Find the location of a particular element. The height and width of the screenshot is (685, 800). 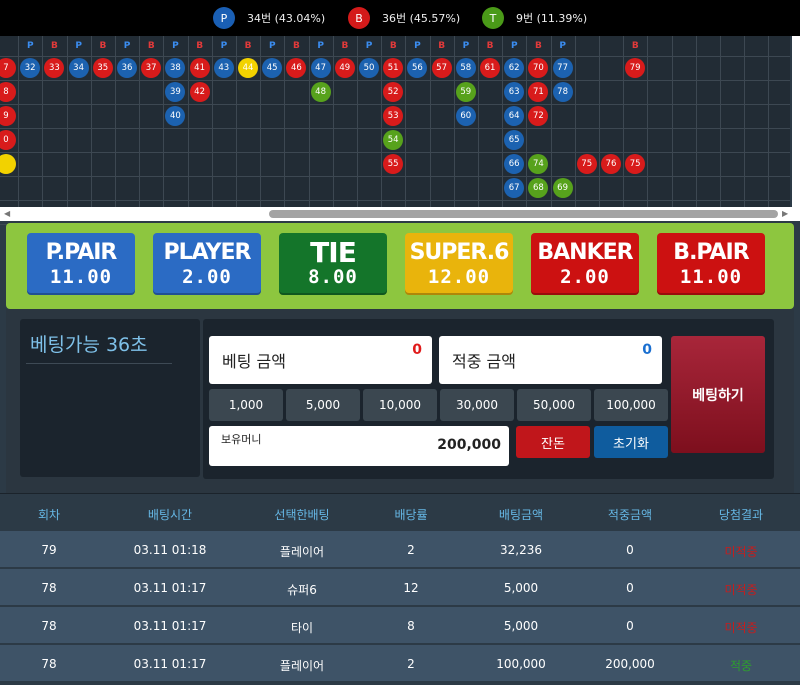

bet-banker-button: BANKER 2.00 is located at coordinates (585, 264).